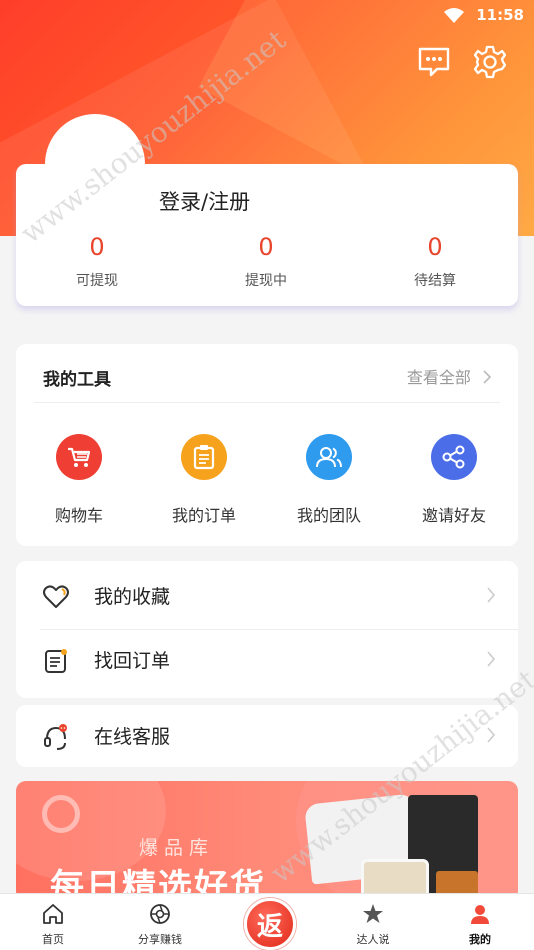  What do you see at coordinates (453, 515) in the screenshot?
I see `tool-label: 邀请好友` at bounding box center [453, 515].